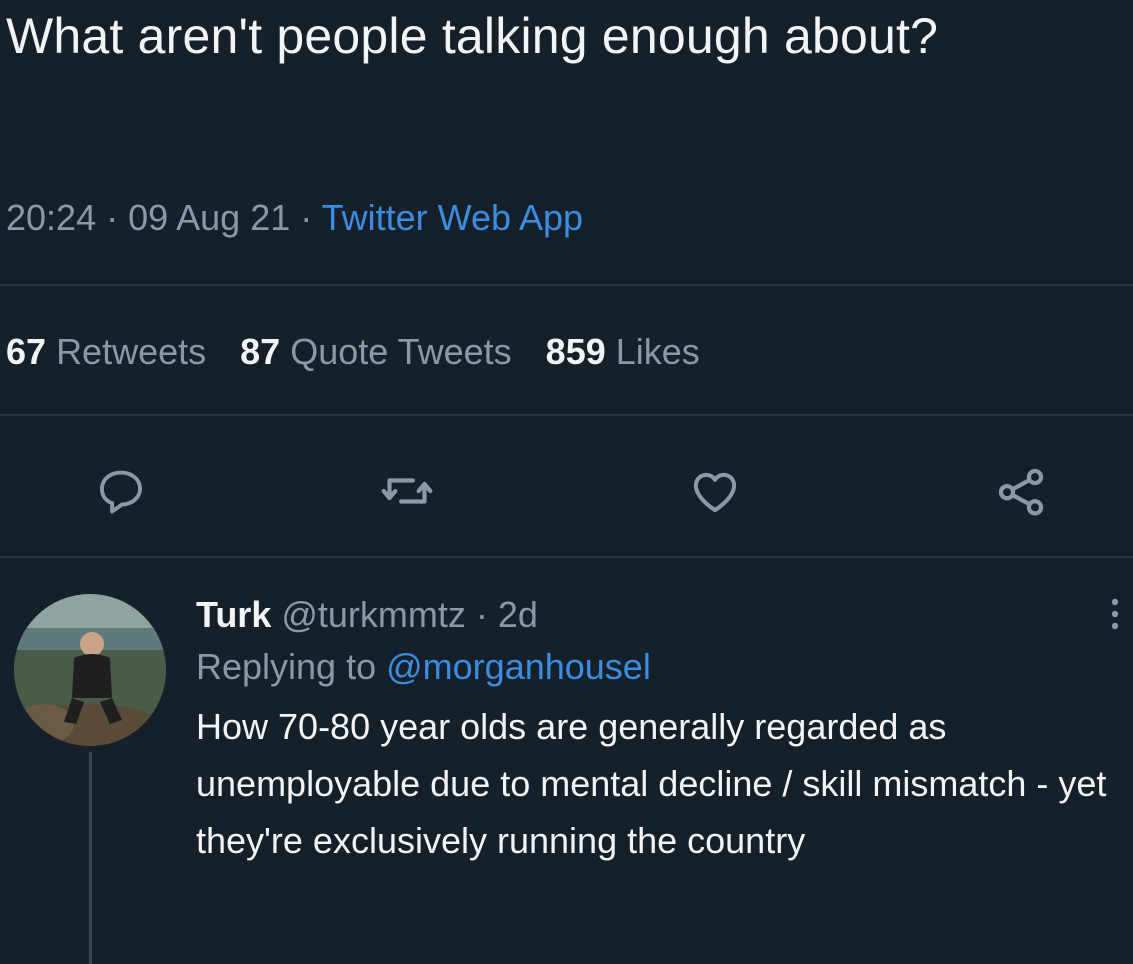 The width and height of the screenshot is (1133, 964). I want to click on quote-tweets-label: Quote Tweets, so click(401, 351).